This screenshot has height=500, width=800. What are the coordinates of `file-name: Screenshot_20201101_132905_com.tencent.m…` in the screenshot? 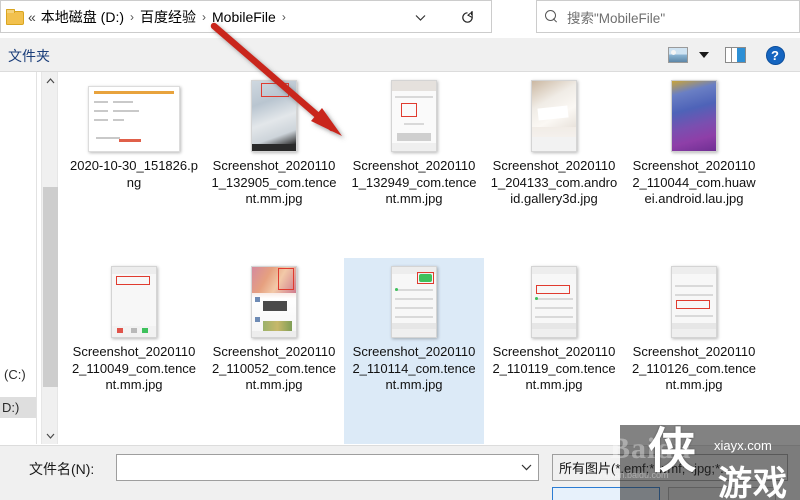 It's located at (274, 182).